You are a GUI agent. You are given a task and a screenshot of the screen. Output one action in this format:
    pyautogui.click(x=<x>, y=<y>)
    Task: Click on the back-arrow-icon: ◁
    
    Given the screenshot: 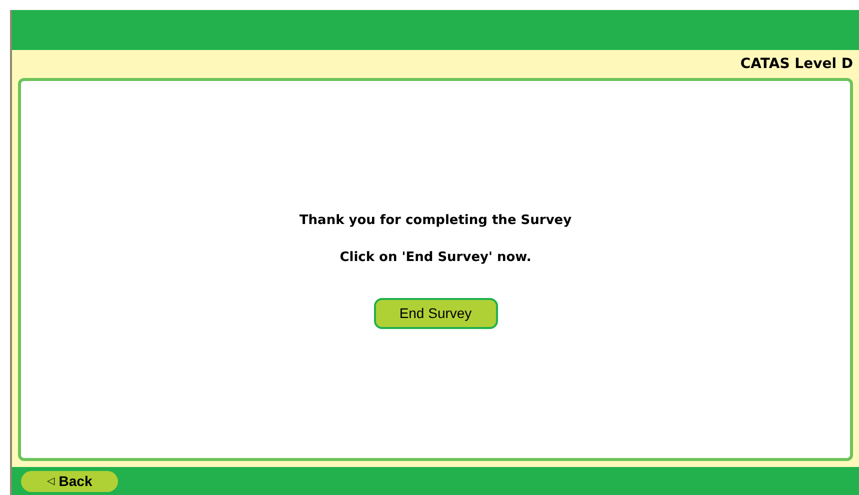 What is the action you would take?
    pyautogui.click(x=50, y=481)
    